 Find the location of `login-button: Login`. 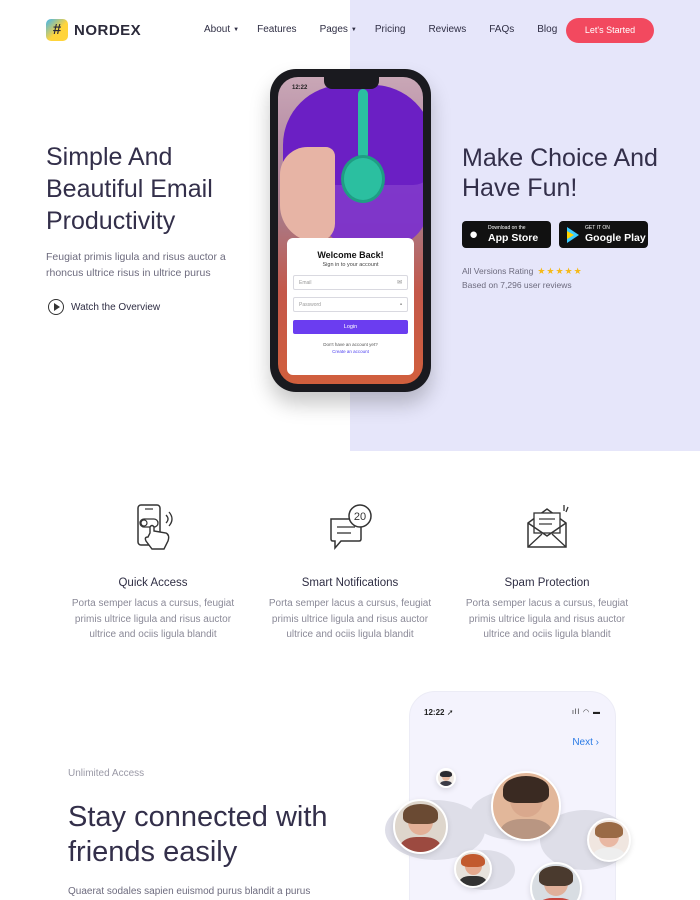

login-button: Login is located at coordinates (350, 327).